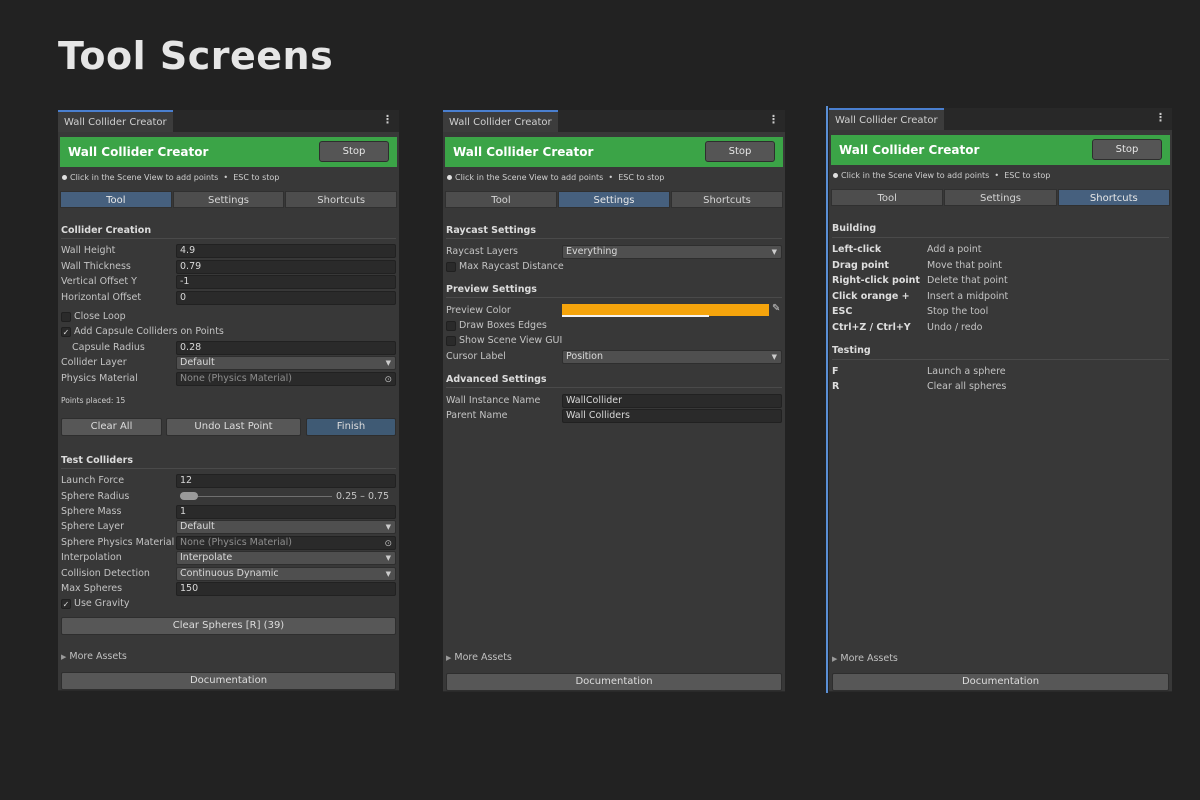 This screenshot has width=1200, height=800. Describe the element at coordinates (286, 267) in the screenshot. I see `wall-thickness-field: 0.79` at that location.